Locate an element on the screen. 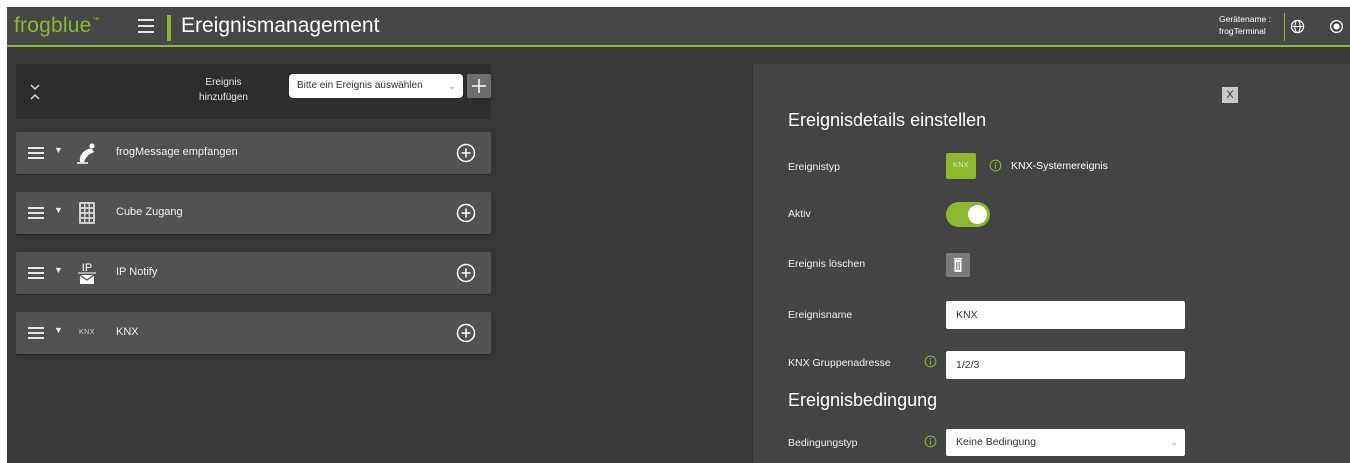  add-event-label-line2: hinzufügen is located at coordinates (223, 97).